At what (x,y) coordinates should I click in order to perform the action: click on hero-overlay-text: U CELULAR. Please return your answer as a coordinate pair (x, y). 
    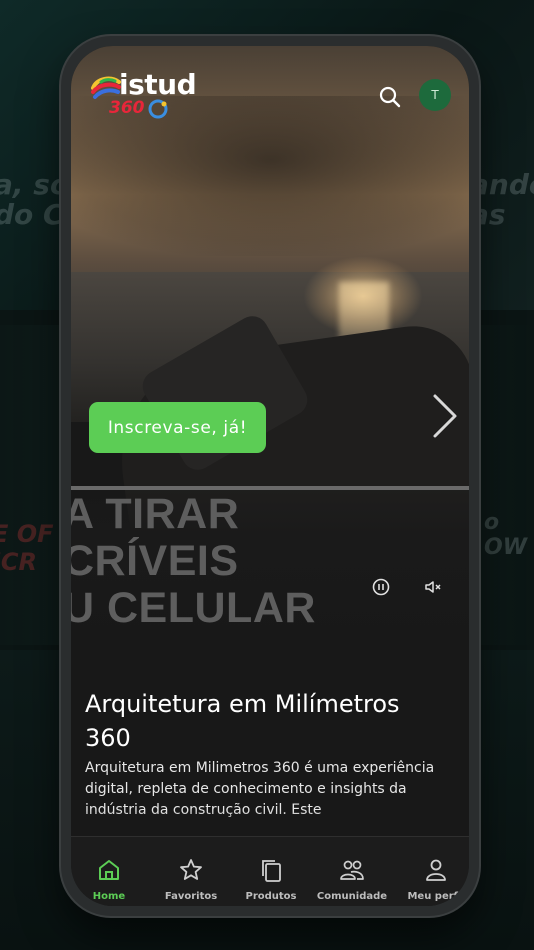
    Looking at the image, I should click on (193, 608).